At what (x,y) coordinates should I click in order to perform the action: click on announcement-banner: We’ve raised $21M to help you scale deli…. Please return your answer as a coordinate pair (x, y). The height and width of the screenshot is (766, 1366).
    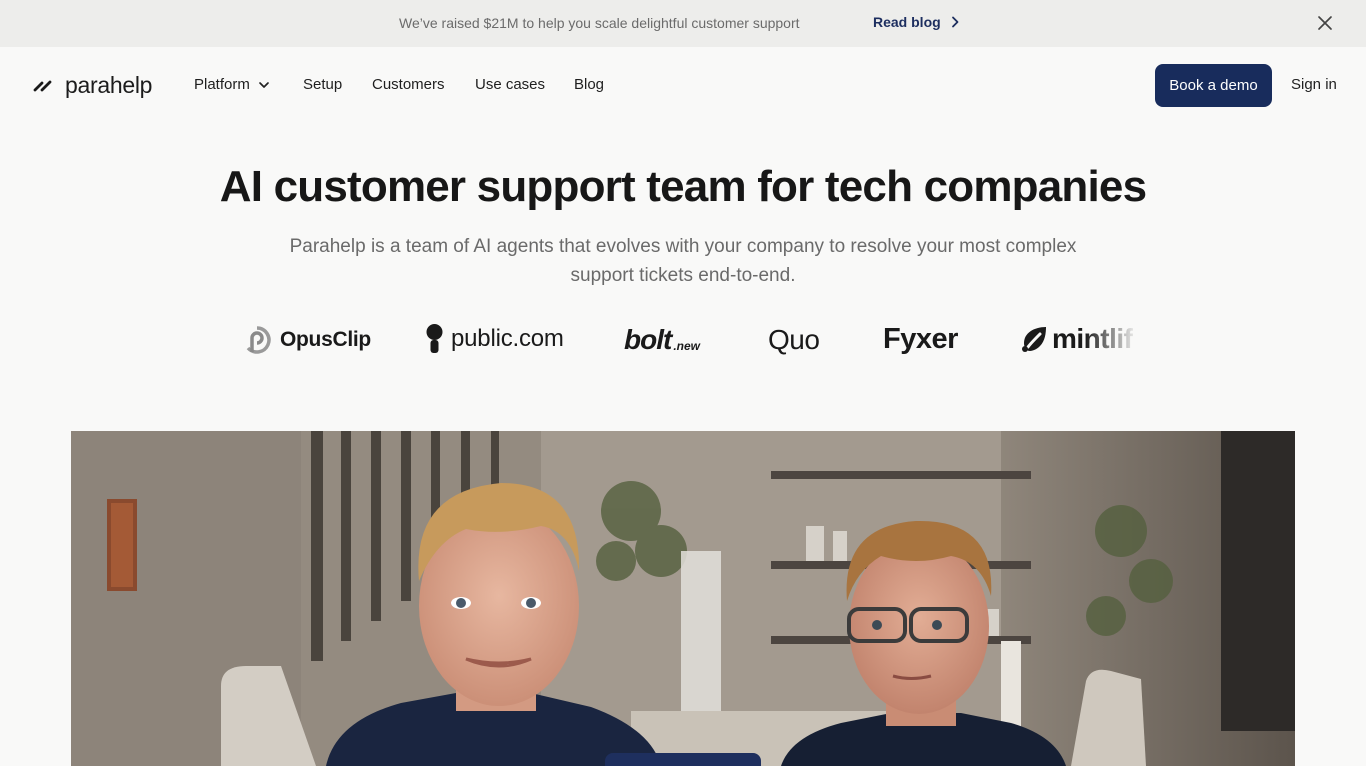
    Looking at the image, I should click on (683, 23).